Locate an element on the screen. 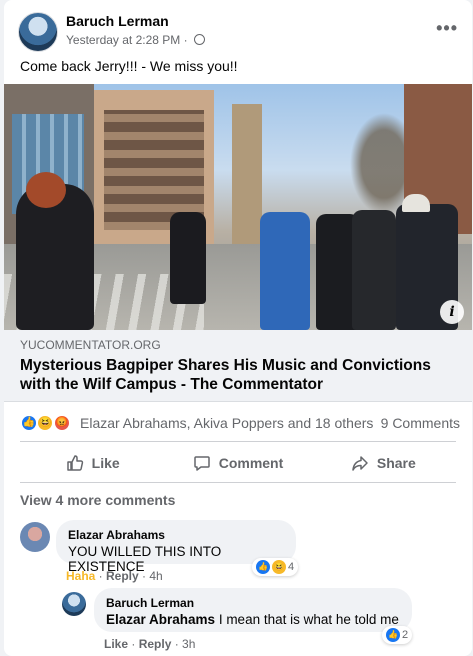 The image size is (473, 656). comment-body: I mean that is what he told me is located at coordinates (307, 619).